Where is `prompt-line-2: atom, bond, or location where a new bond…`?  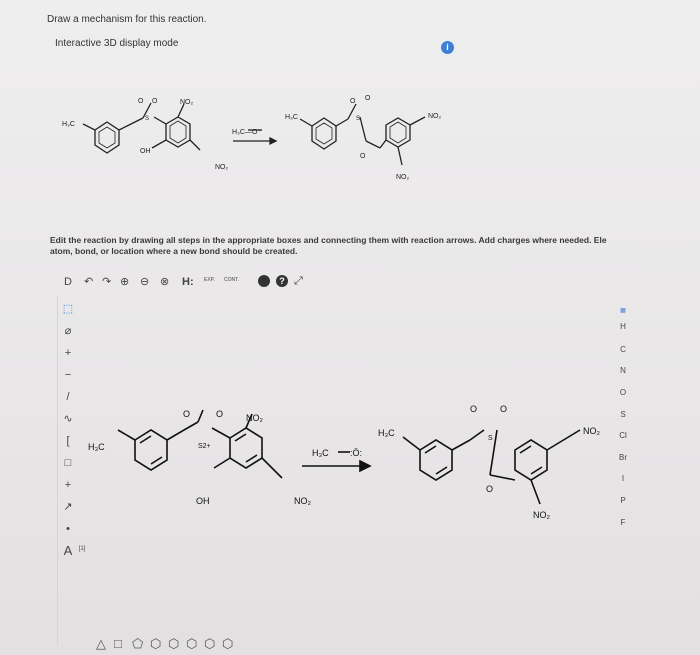
prompt-line-2: atom, bond, or location where a new bond… is located at coordinates (174, 251).